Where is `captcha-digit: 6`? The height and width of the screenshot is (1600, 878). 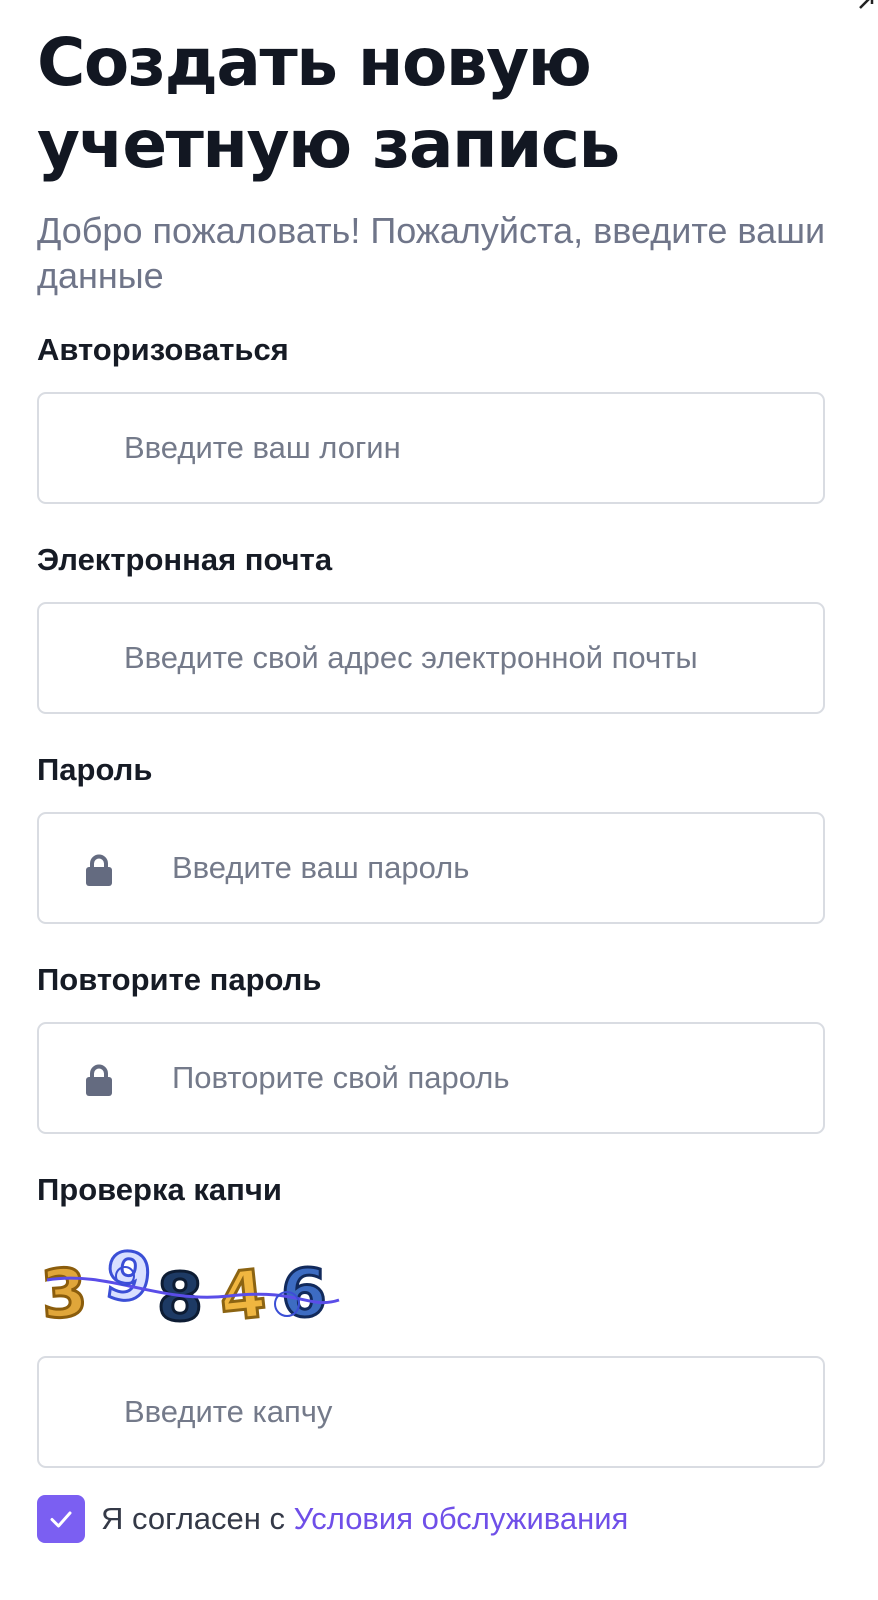 captcha-digit: 6 is located at coordinates (304, 1293).